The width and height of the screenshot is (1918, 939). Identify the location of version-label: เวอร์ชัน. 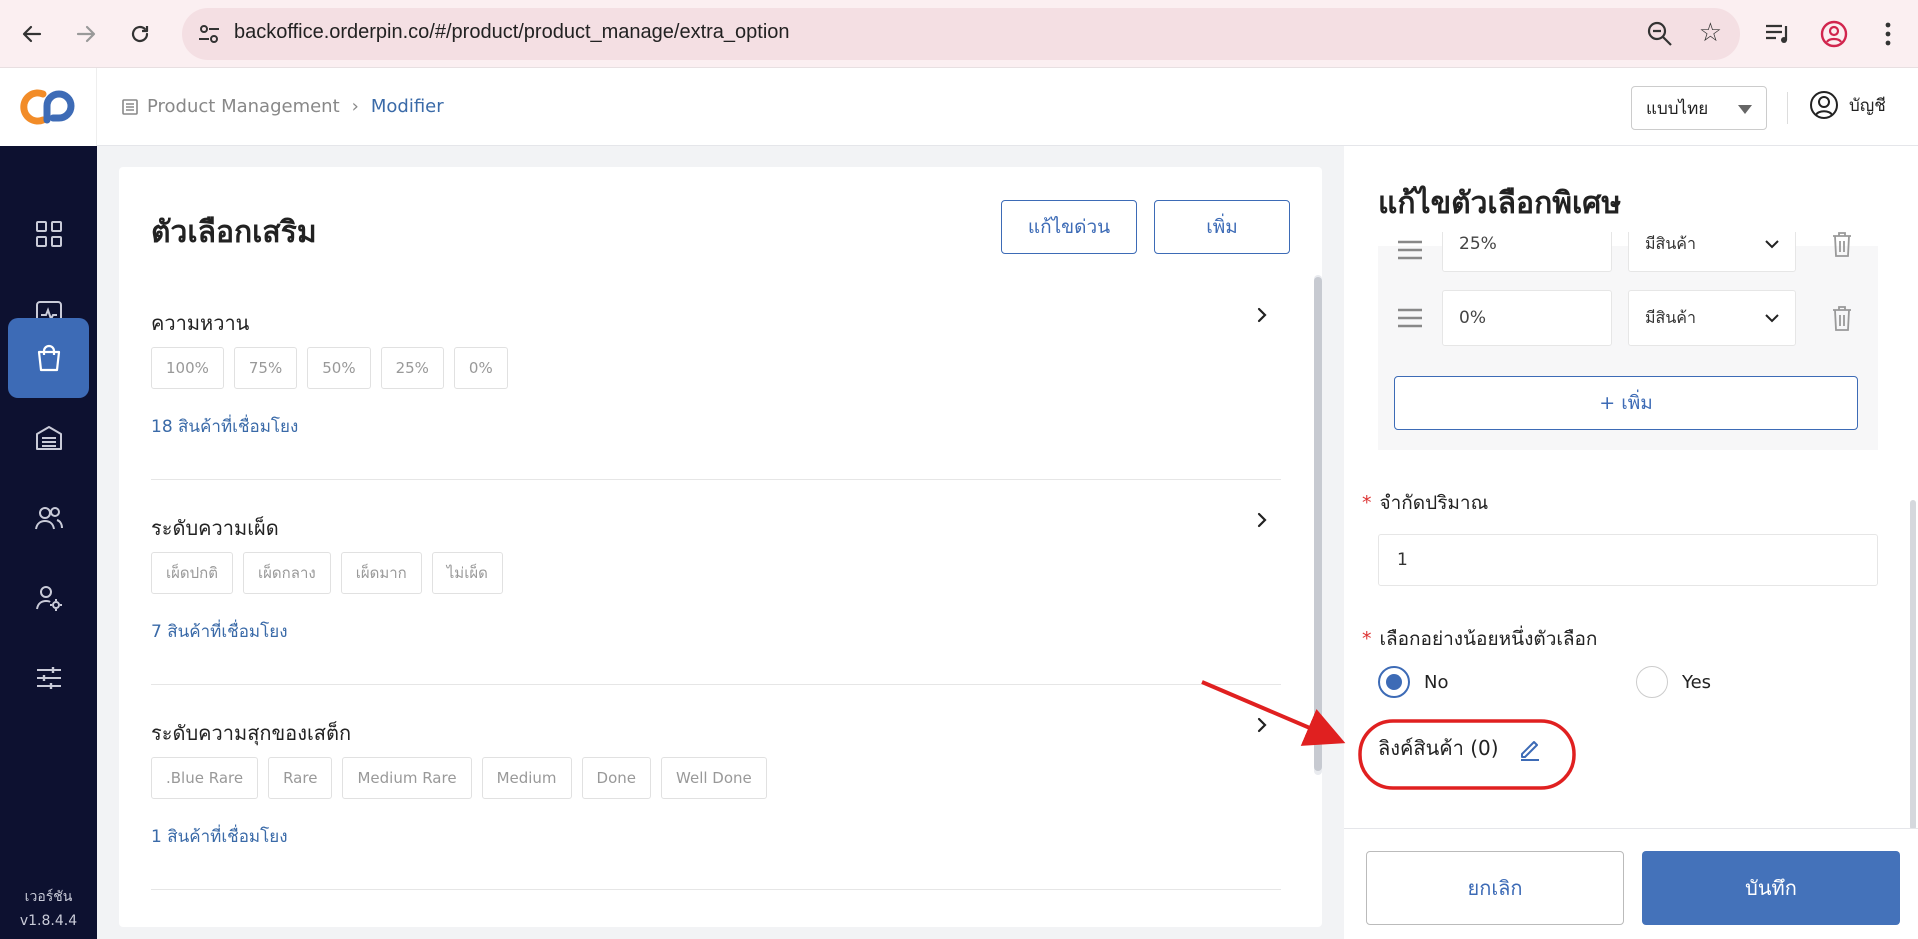
(48, 897).